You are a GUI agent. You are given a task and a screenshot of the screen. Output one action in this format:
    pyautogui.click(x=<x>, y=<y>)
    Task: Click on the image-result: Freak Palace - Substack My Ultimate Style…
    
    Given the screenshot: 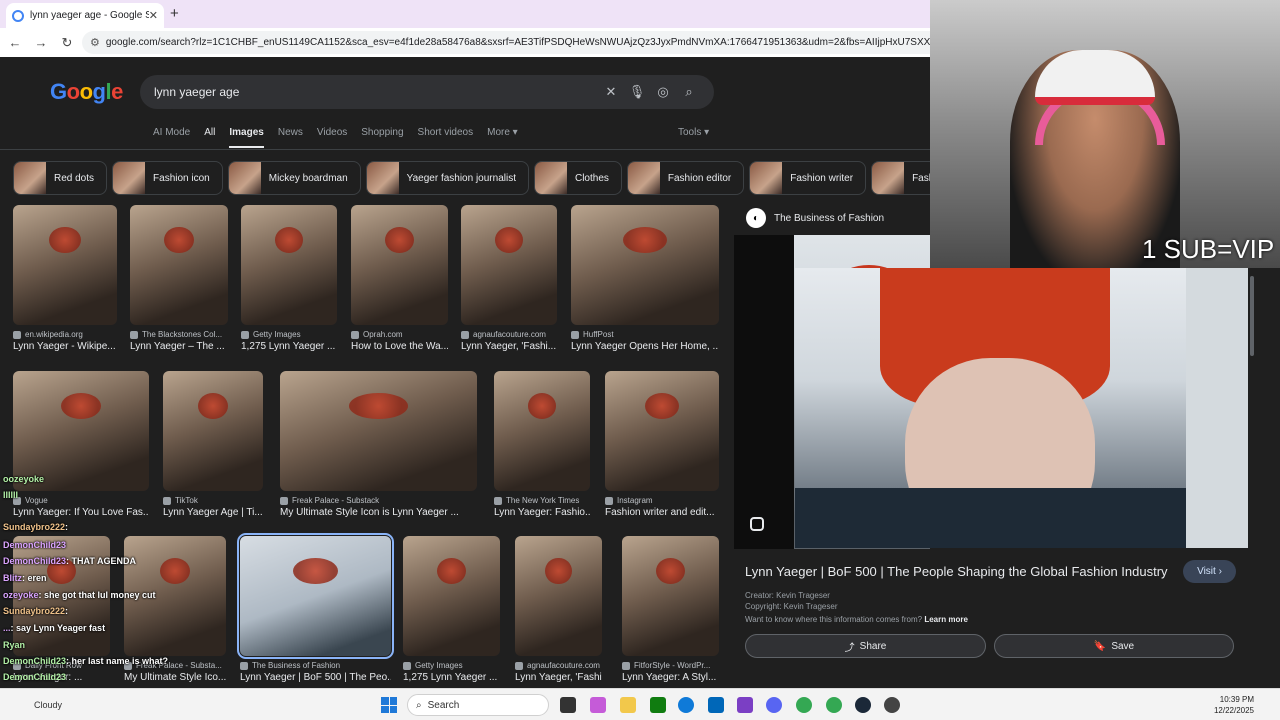 What is the action you would take?
    pyautogui.click(x=378, y=444)
    